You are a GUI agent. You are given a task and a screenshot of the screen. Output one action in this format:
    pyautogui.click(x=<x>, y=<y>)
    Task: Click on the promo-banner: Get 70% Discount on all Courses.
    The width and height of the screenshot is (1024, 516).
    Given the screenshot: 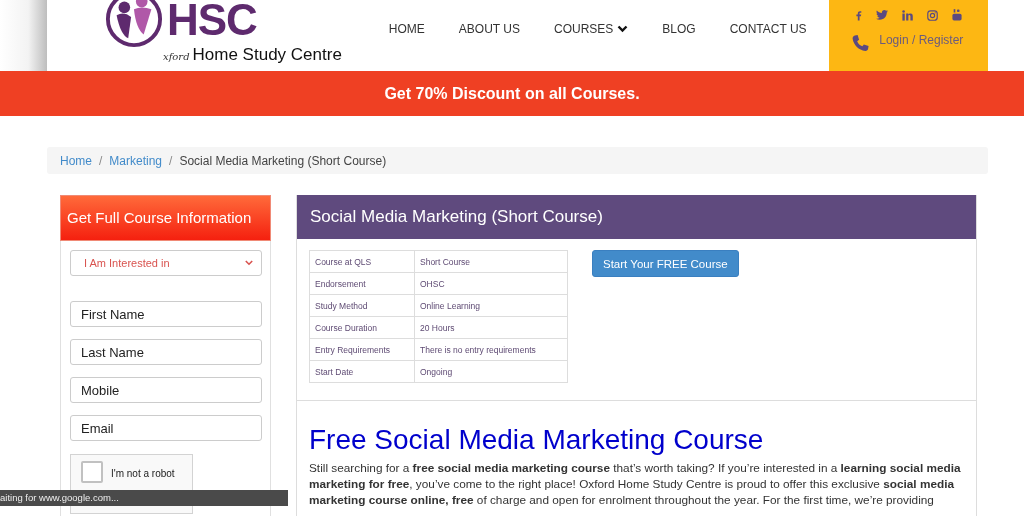 What is the action you would take?
    pyautogui.click(x=512, y=93)
    